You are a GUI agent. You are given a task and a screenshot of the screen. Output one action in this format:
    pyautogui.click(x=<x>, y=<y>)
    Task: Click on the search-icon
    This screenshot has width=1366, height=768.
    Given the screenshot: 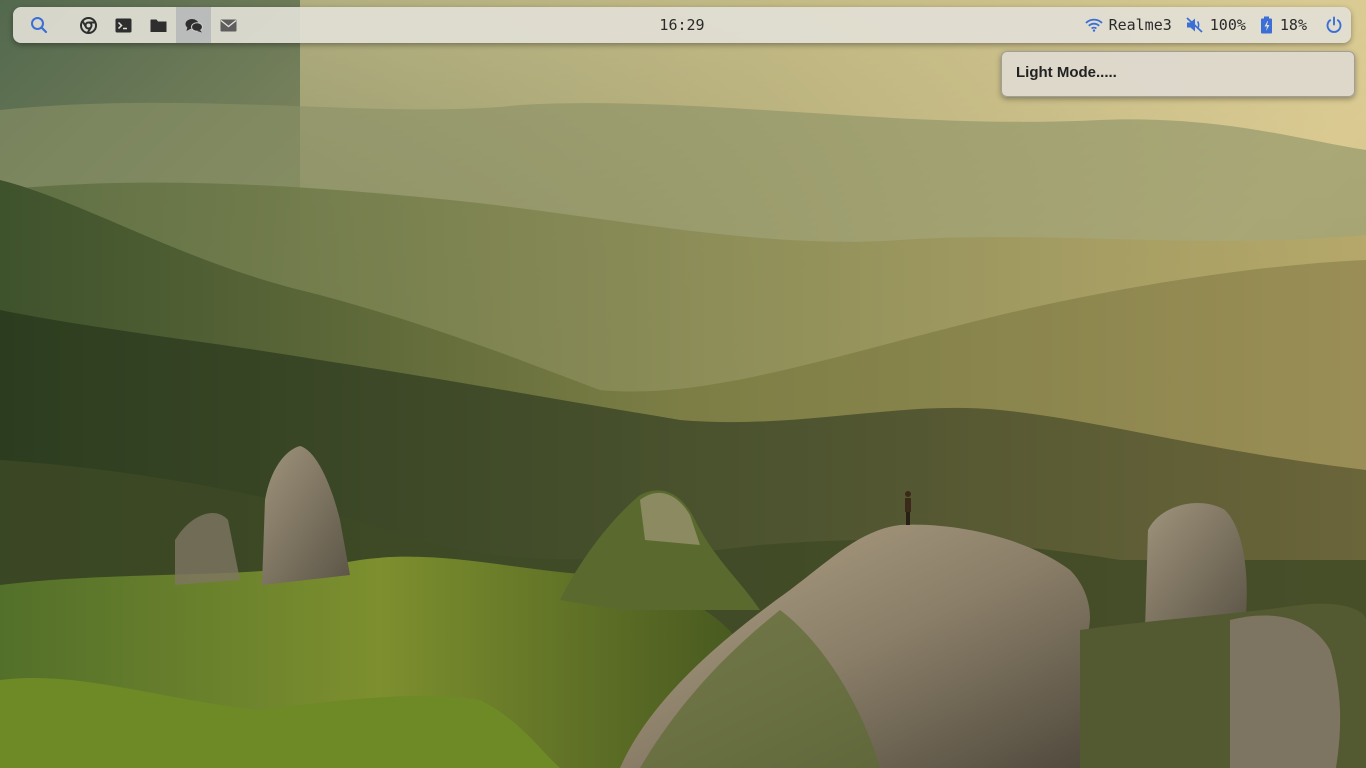 What is the action you would take?
    pyautogui.click(x=38, y=25)
    